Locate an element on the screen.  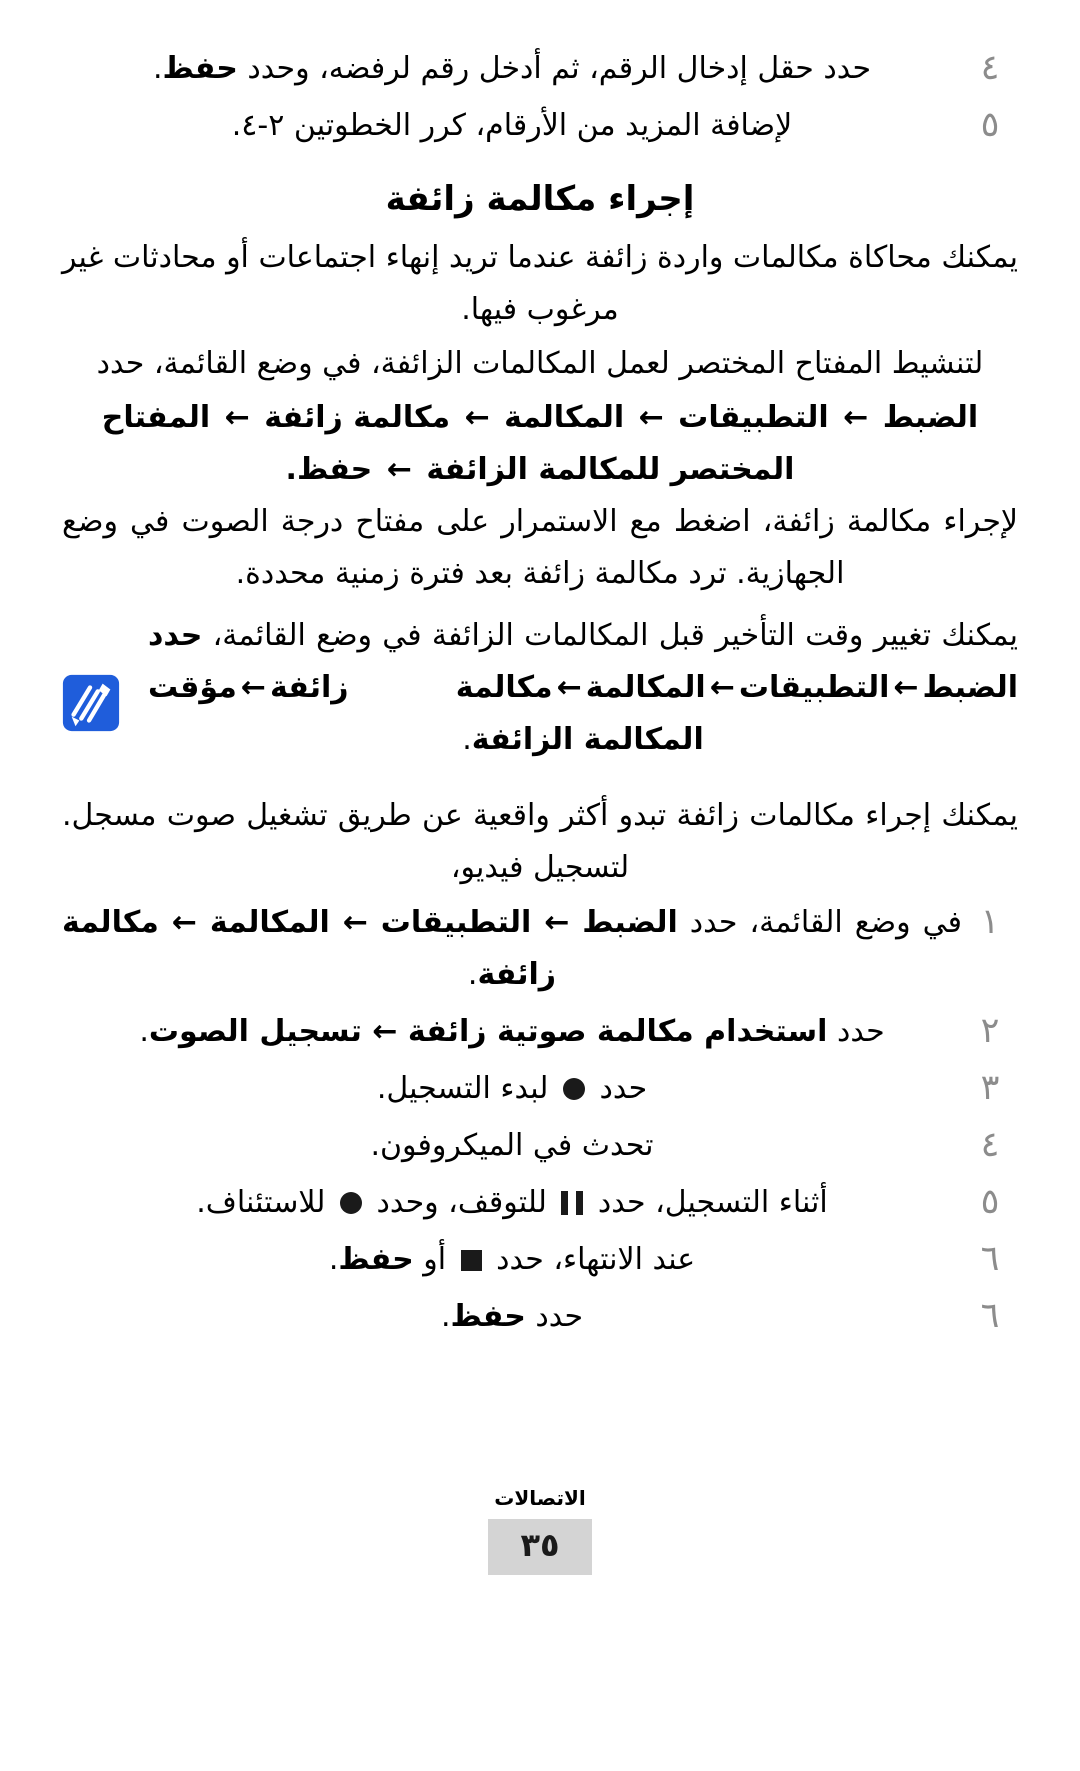
step-text: أو is located at coordinates (434, 1259).